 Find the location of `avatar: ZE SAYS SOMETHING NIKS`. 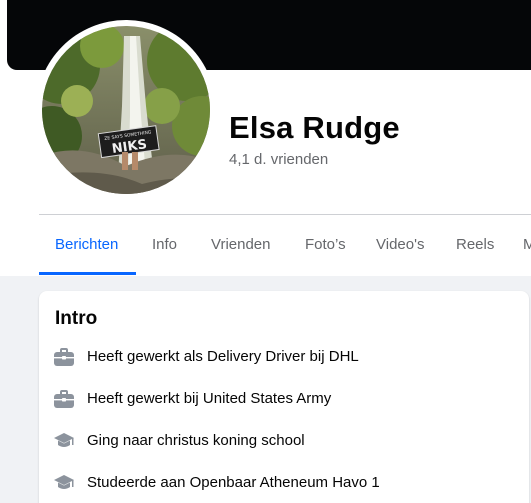

avatar: ZE SAYS SOMETHING NIKS is located at coordinates (126, 110).